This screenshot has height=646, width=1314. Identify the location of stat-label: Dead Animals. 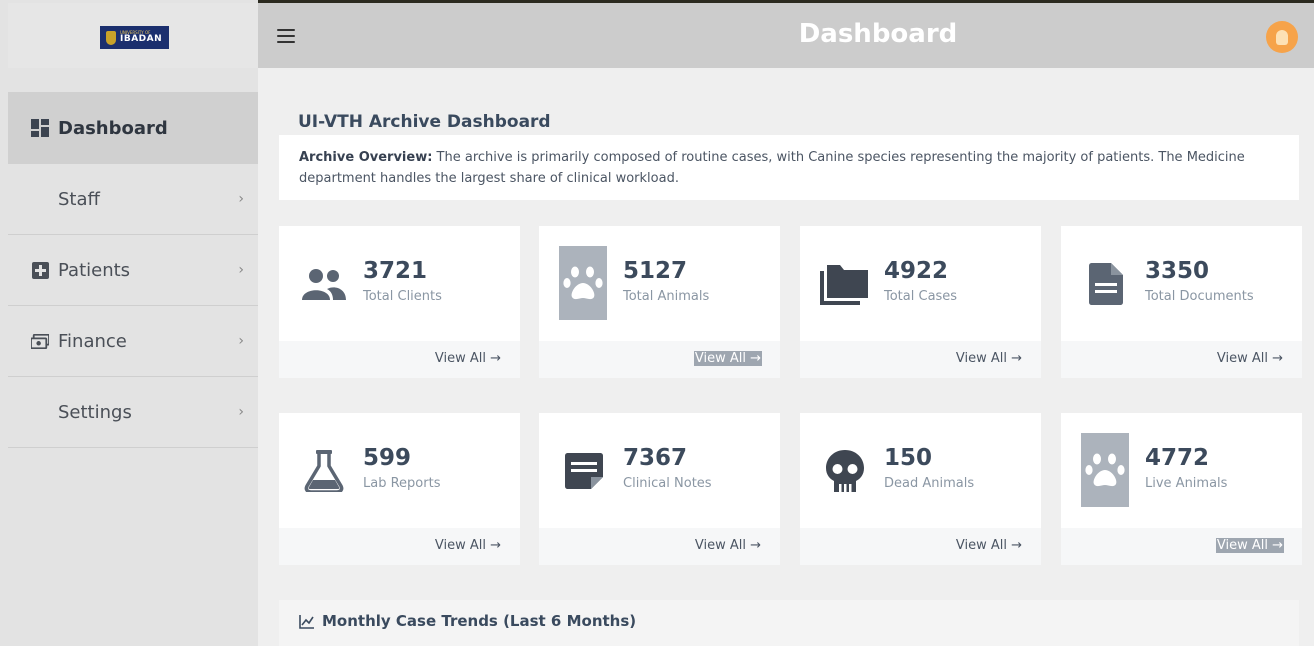
(929, 483).